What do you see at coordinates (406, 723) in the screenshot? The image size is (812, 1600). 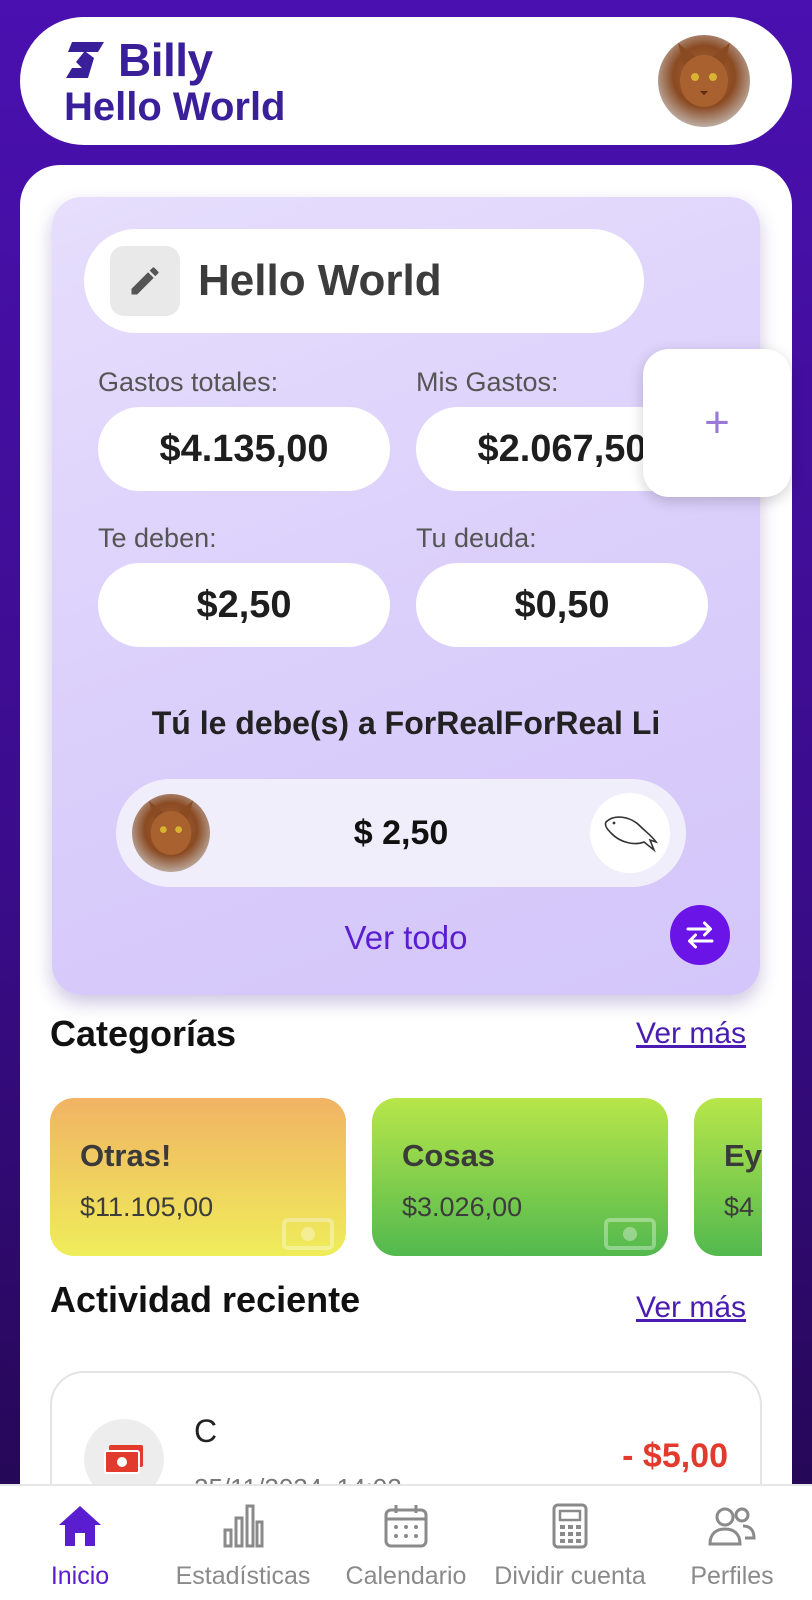 I see `owe-title: Tú le debe(s) a ForRealForReal Li` at bounding box center [406, 723].